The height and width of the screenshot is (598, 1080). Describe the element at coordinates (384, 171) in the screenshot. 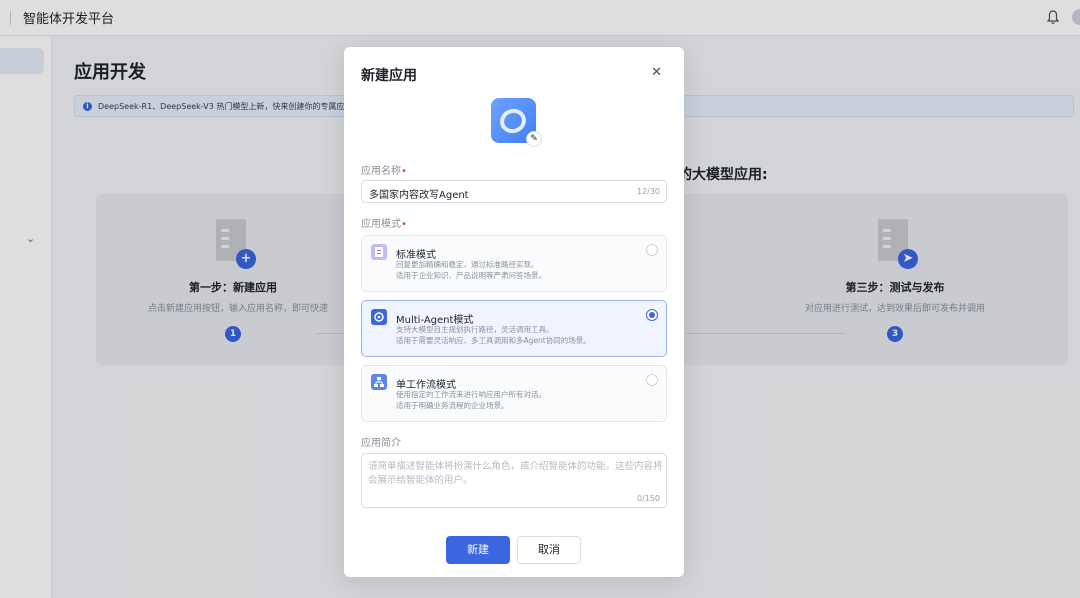

I see `name-label: 应用名称•` at that location.